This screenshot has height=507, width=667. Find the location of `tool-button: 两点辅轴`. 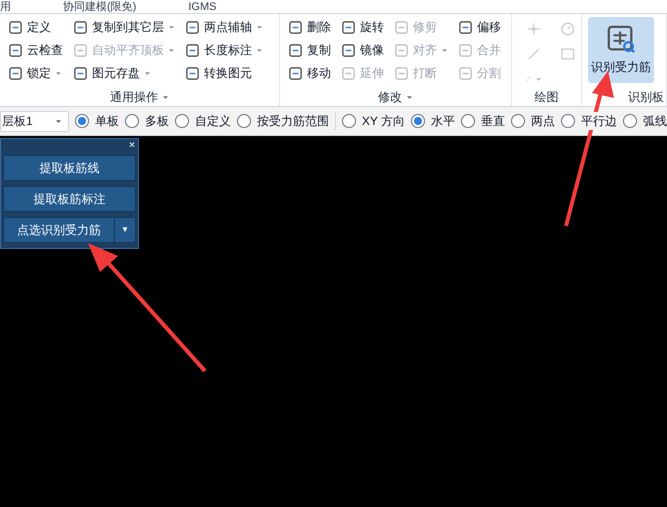

tool-button: 两点辅轴 is located at coordinates (224, 27).